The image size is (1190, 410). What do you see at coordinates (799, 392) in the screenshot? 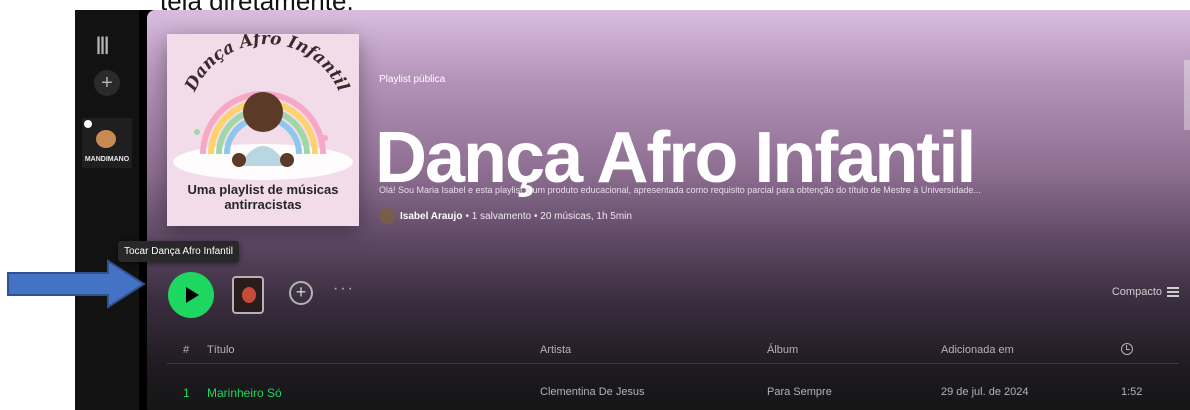
I see `track-album: Para Sempre` at bounding box center [799, 392].